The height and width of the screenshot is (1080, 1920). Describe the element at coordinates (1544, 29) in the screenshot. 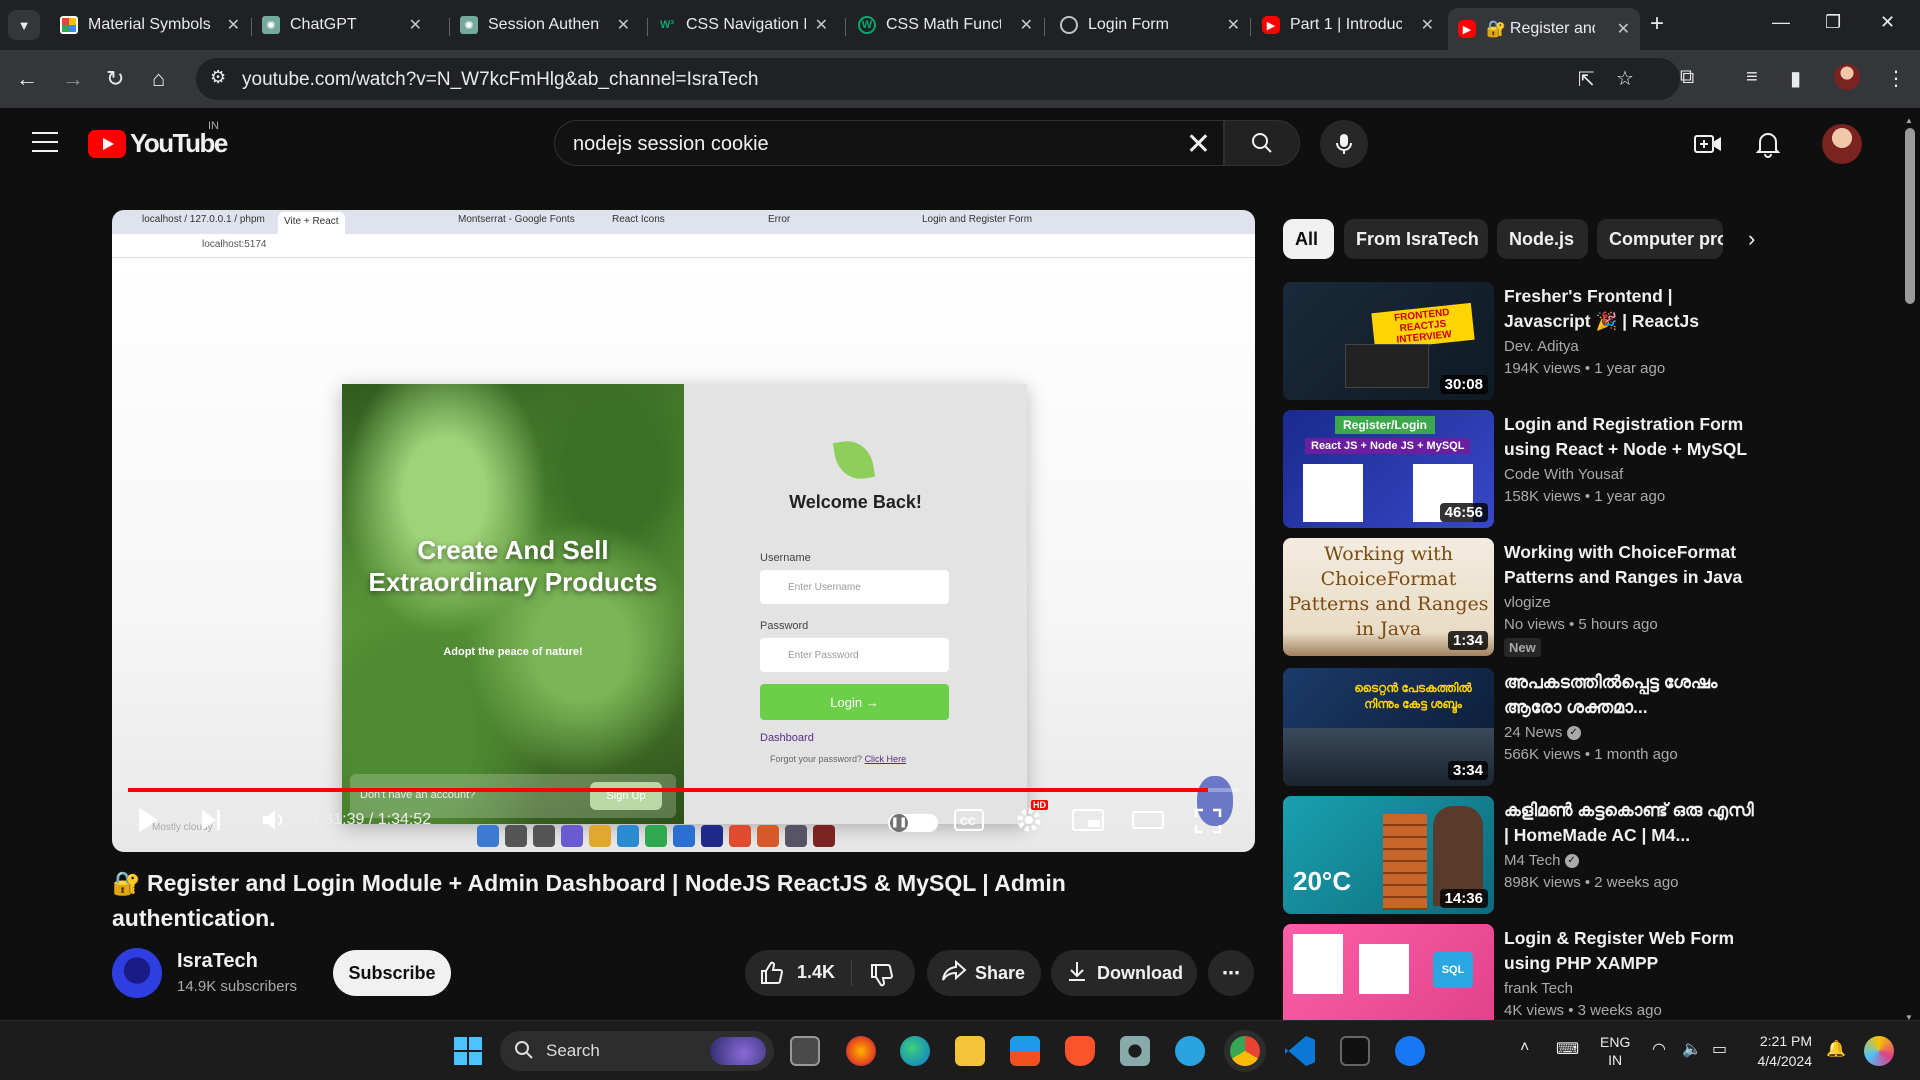

I see `browser-tab-active: ▶ 🔐 Register and Login ✕` at that location.